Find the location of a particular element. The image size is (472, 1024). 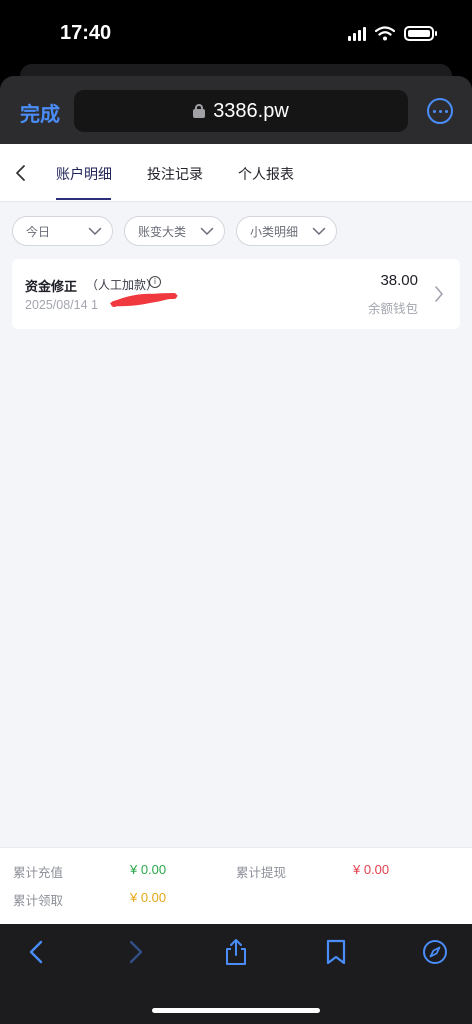

browser-top-bar: 完成 3386.pw is located at coordinates (236, 110).